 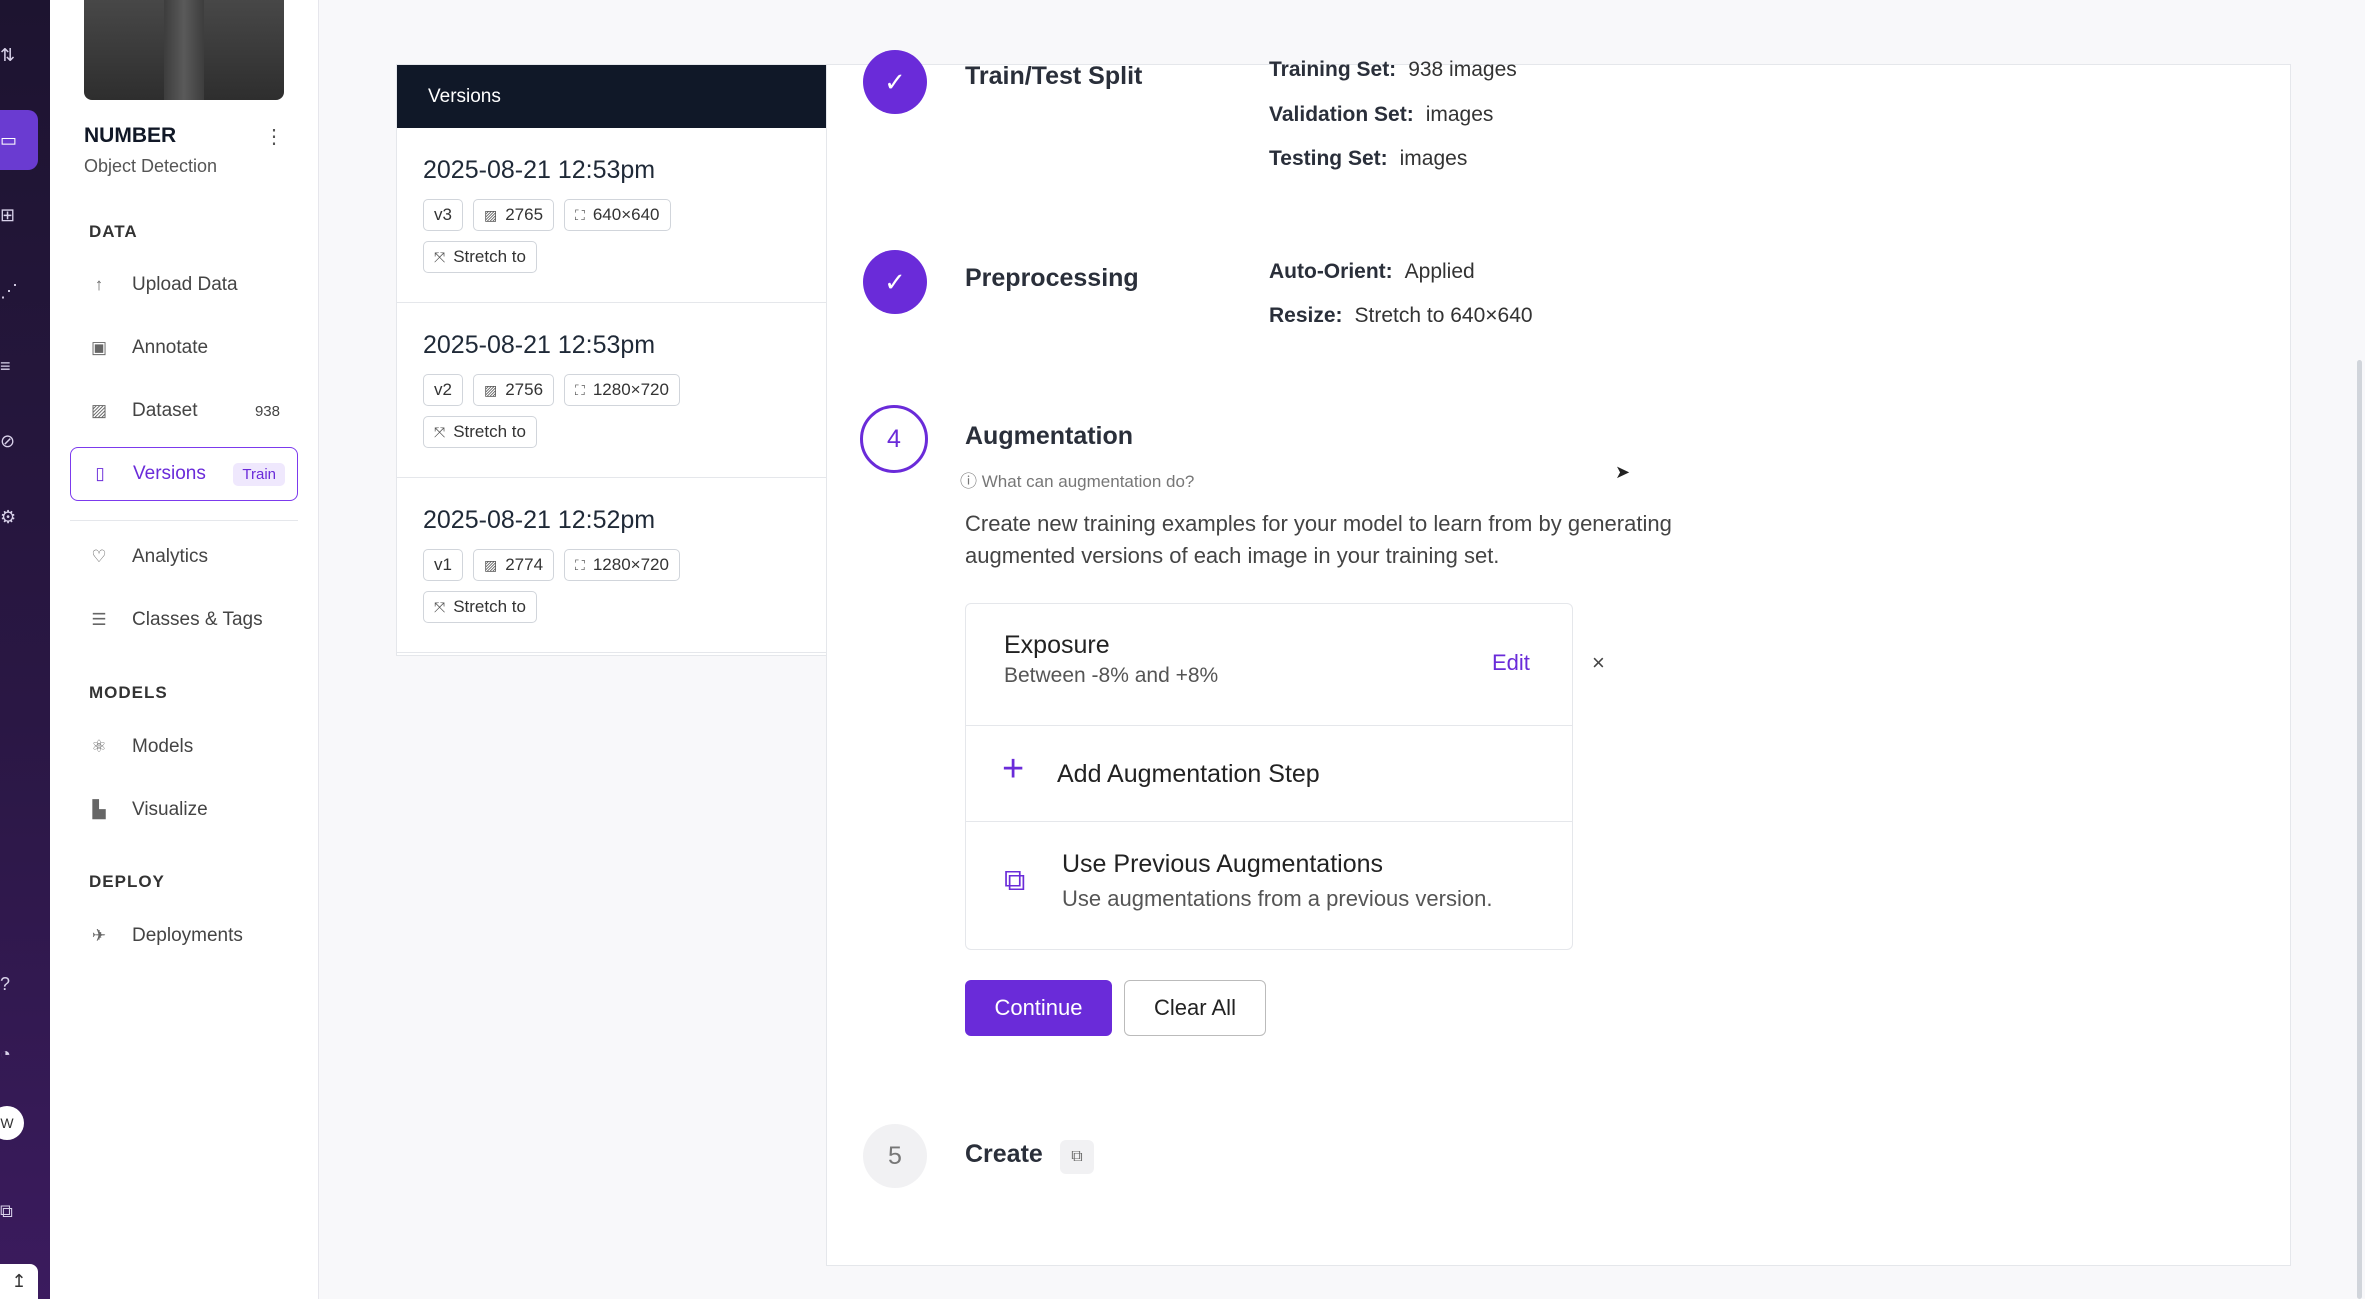 What do you see at coordinates (184, 747) in the screenshot?
I see `sidebar-item-models: ⚛ Models` at bounding box center [184, 747].